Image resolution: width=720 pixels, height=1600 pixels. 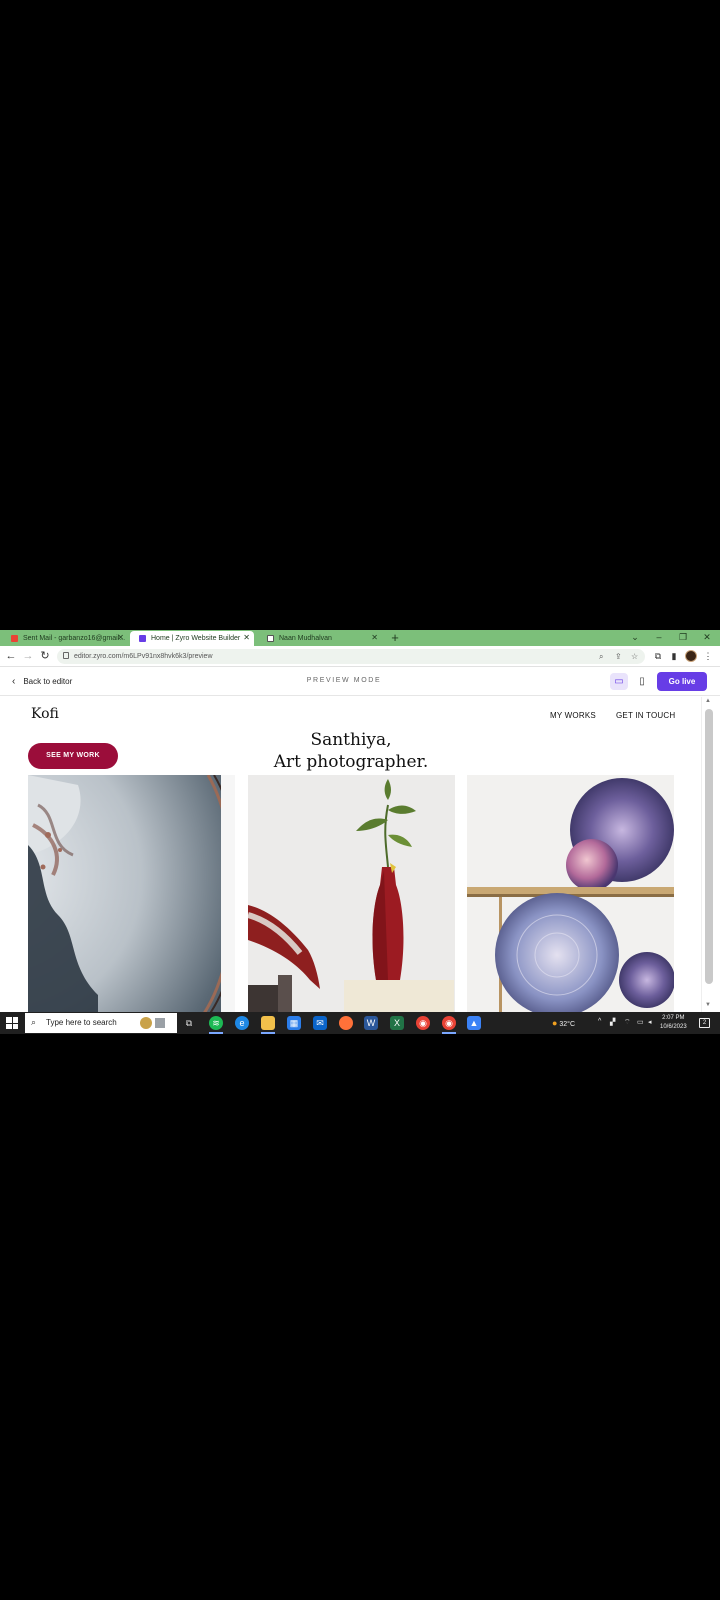 What do you see at coordinates (673, 1018) in the screenshot?
I see `clock-time: 2:07 PM` at bounding box center [673, 1018].